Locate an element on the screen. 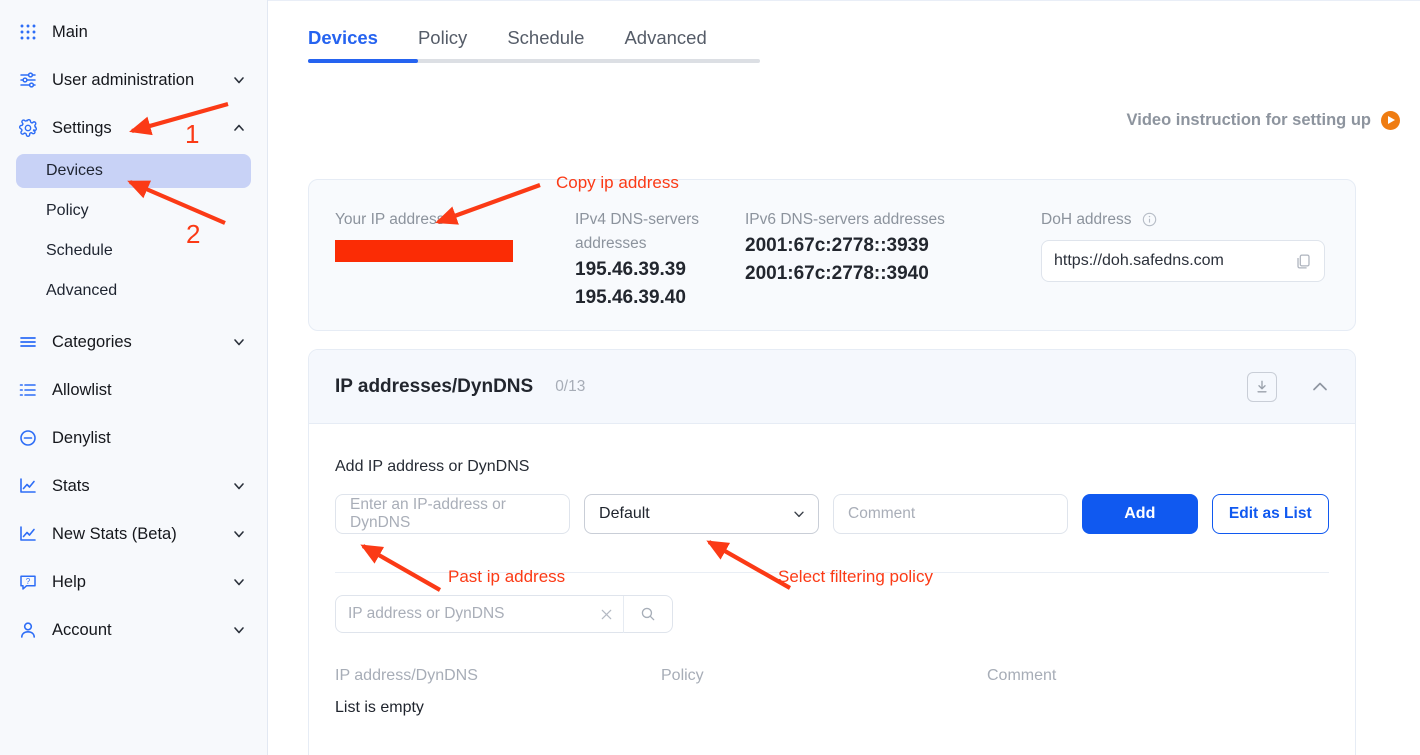 The image size is (1420, 755). sidebar-label: Help is located at coordinates (69, 581).